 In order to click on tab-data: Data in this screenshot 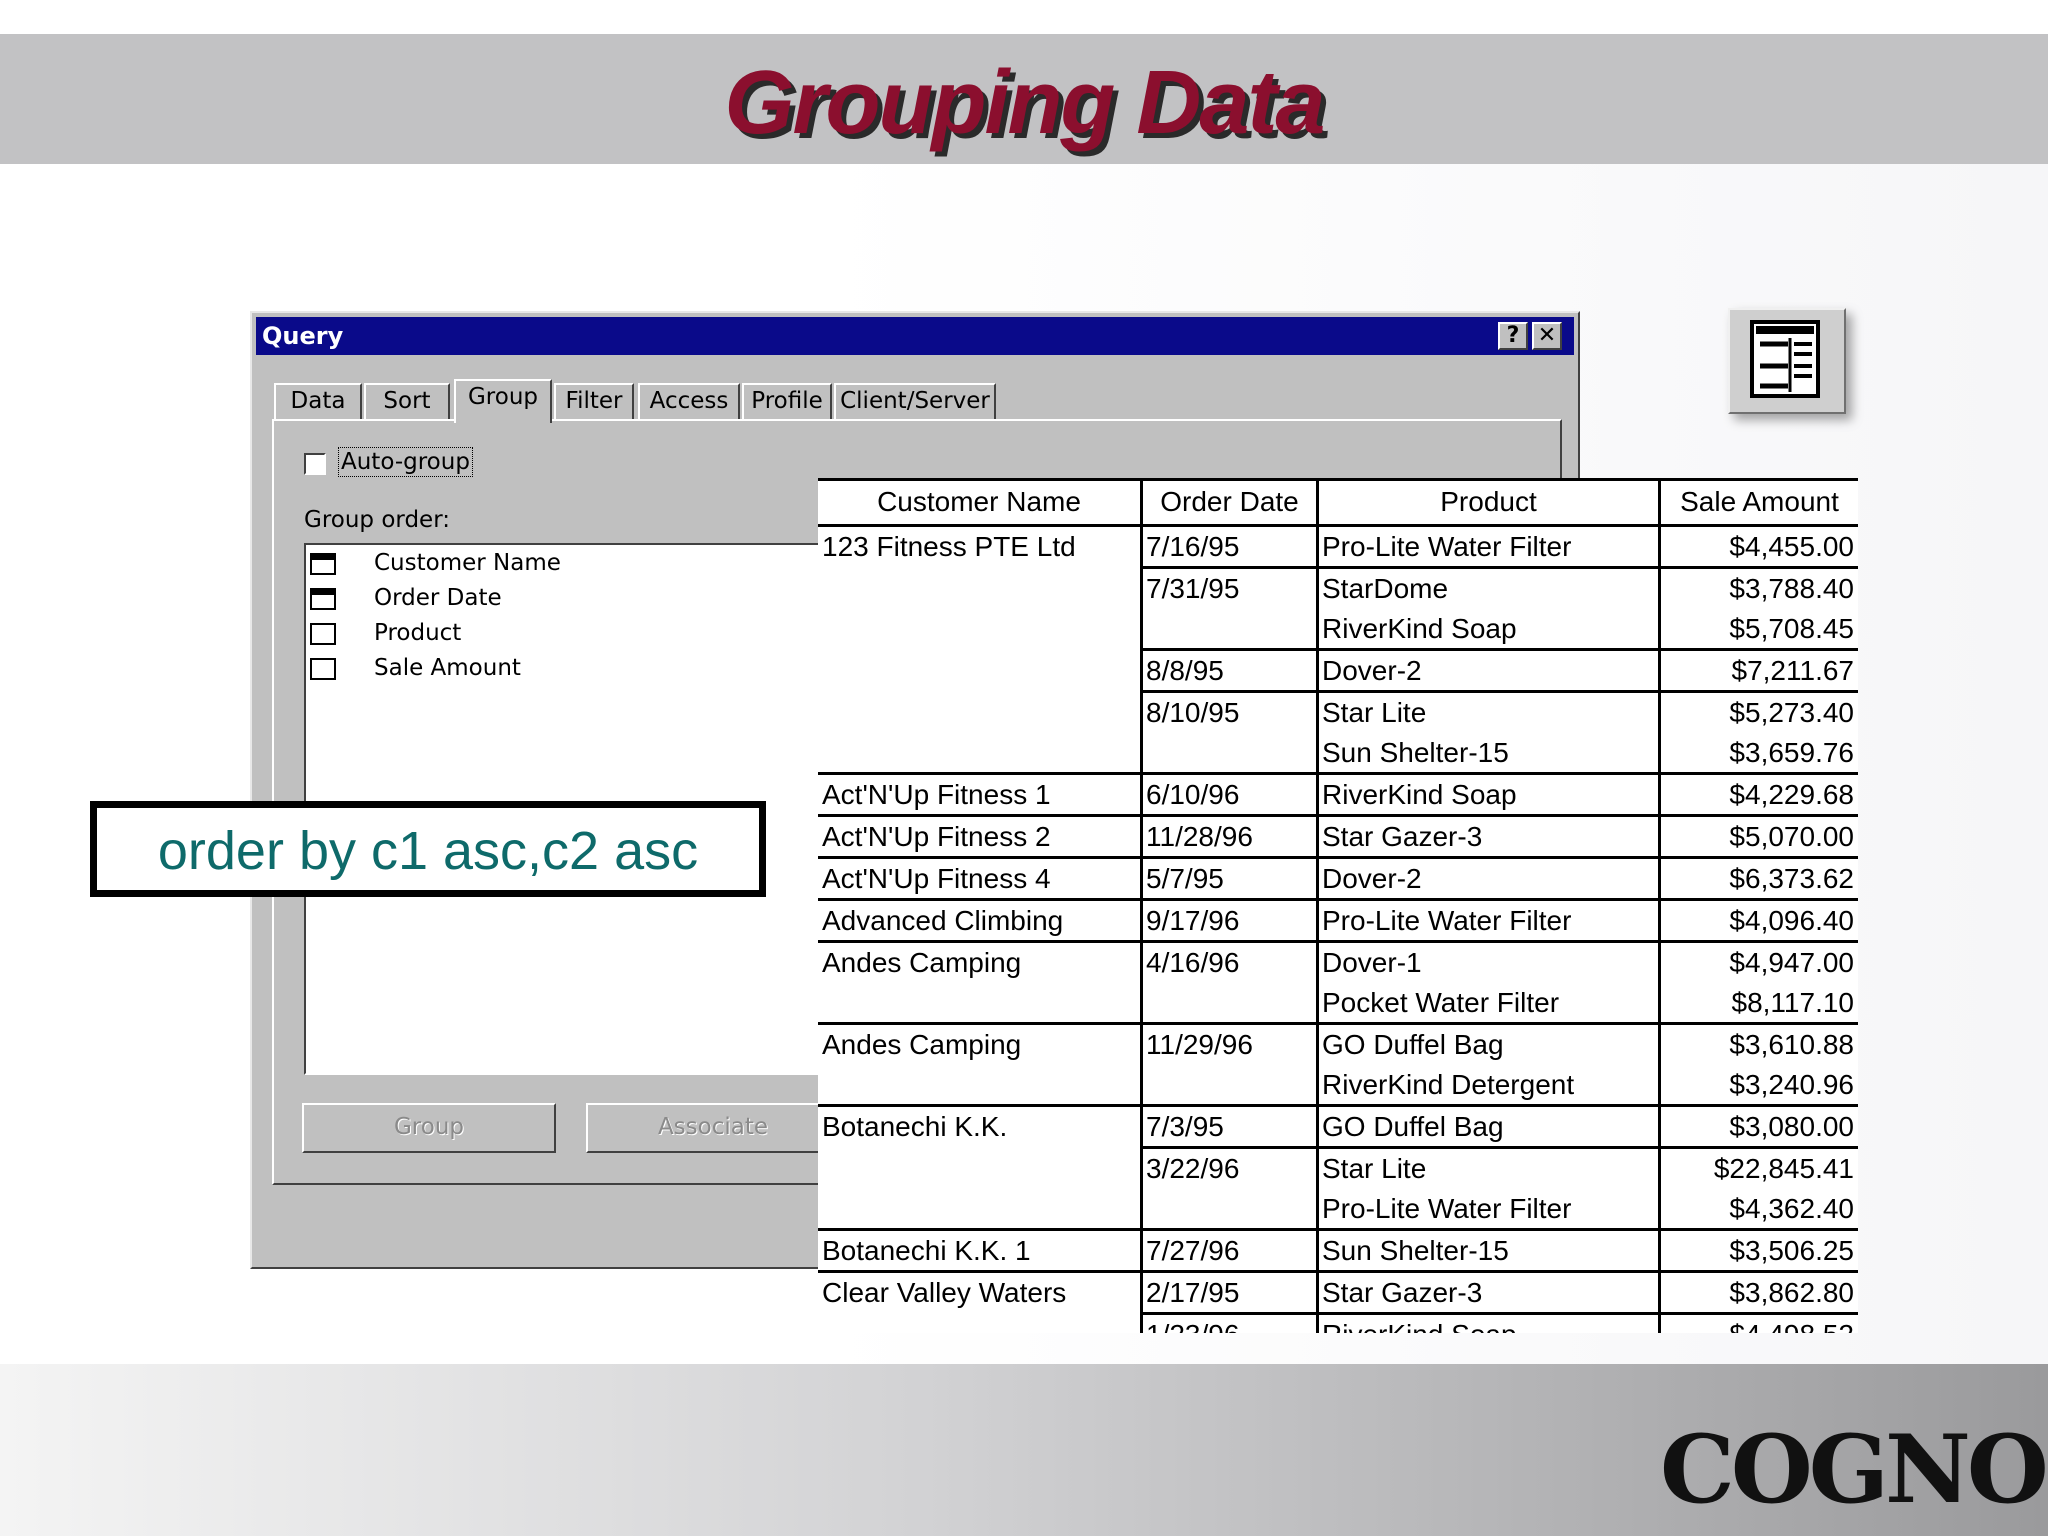, I will do `click(318, 401)`.